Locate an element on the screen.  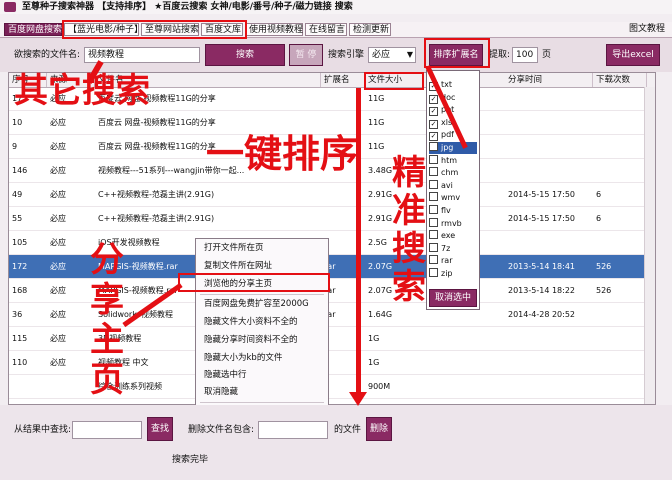
cell-index: 55 is located at coordinates (17, 218).